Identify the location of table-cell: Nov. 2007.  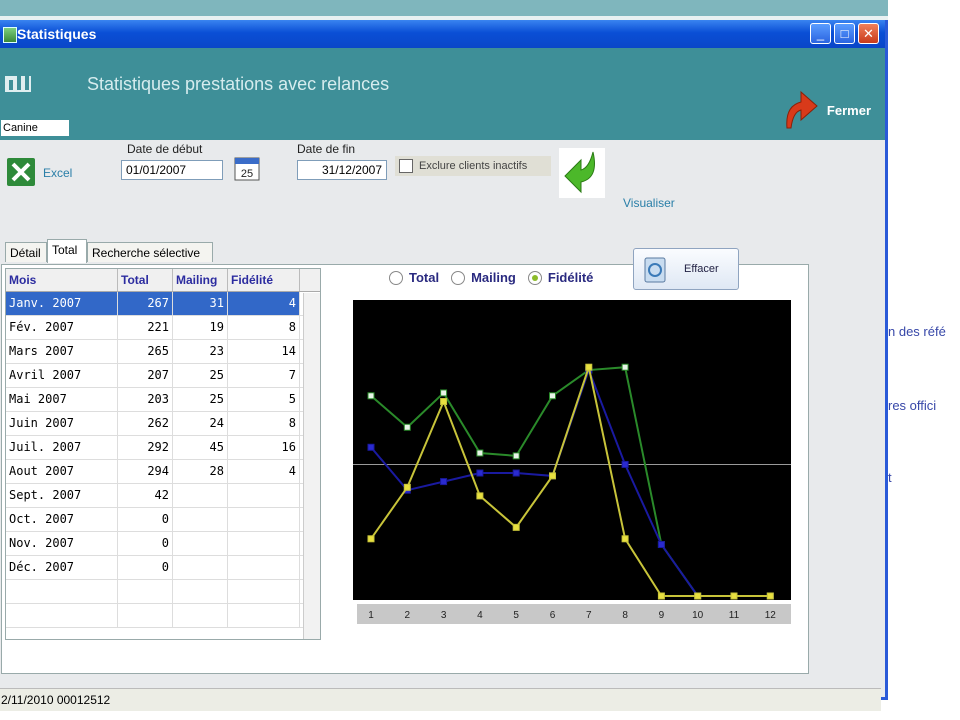
(62, 543).